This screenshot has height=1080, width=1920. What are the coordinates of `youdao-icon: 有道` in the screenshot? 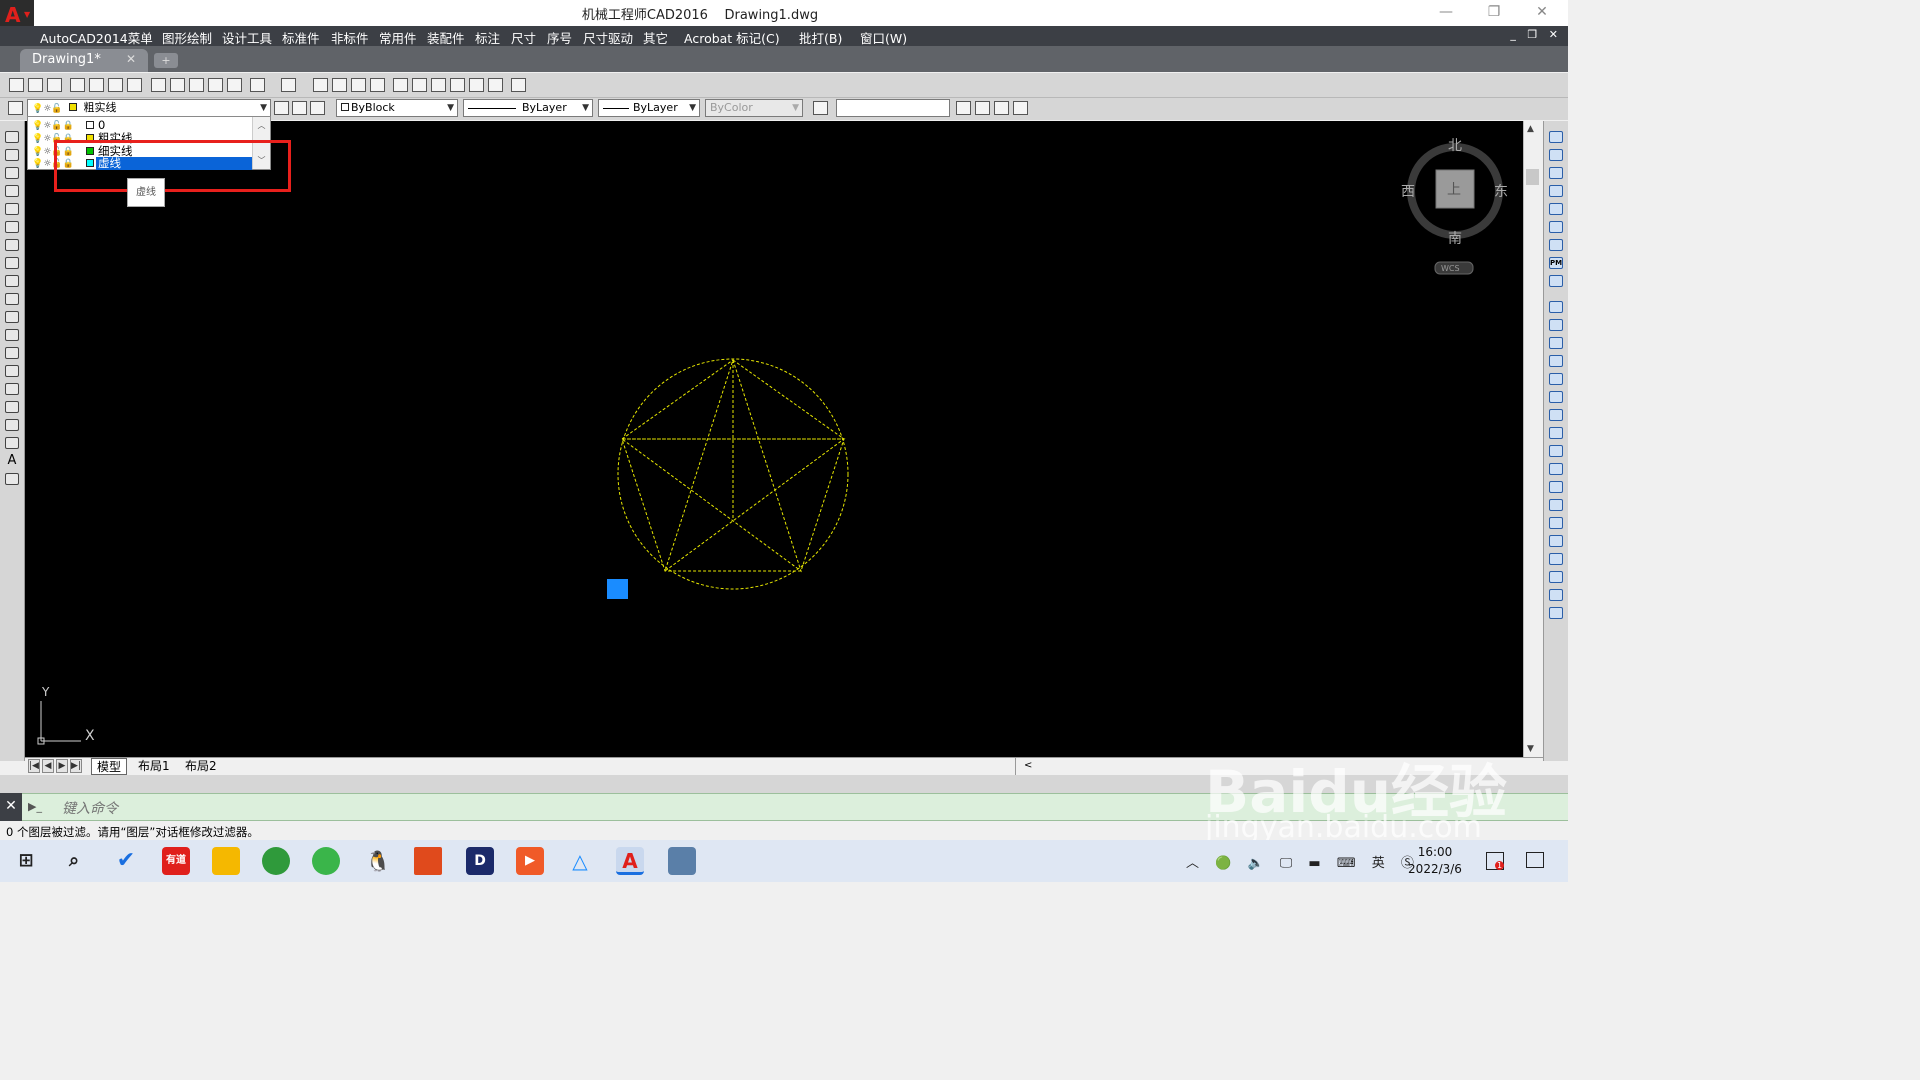 It's located at (176, 861).